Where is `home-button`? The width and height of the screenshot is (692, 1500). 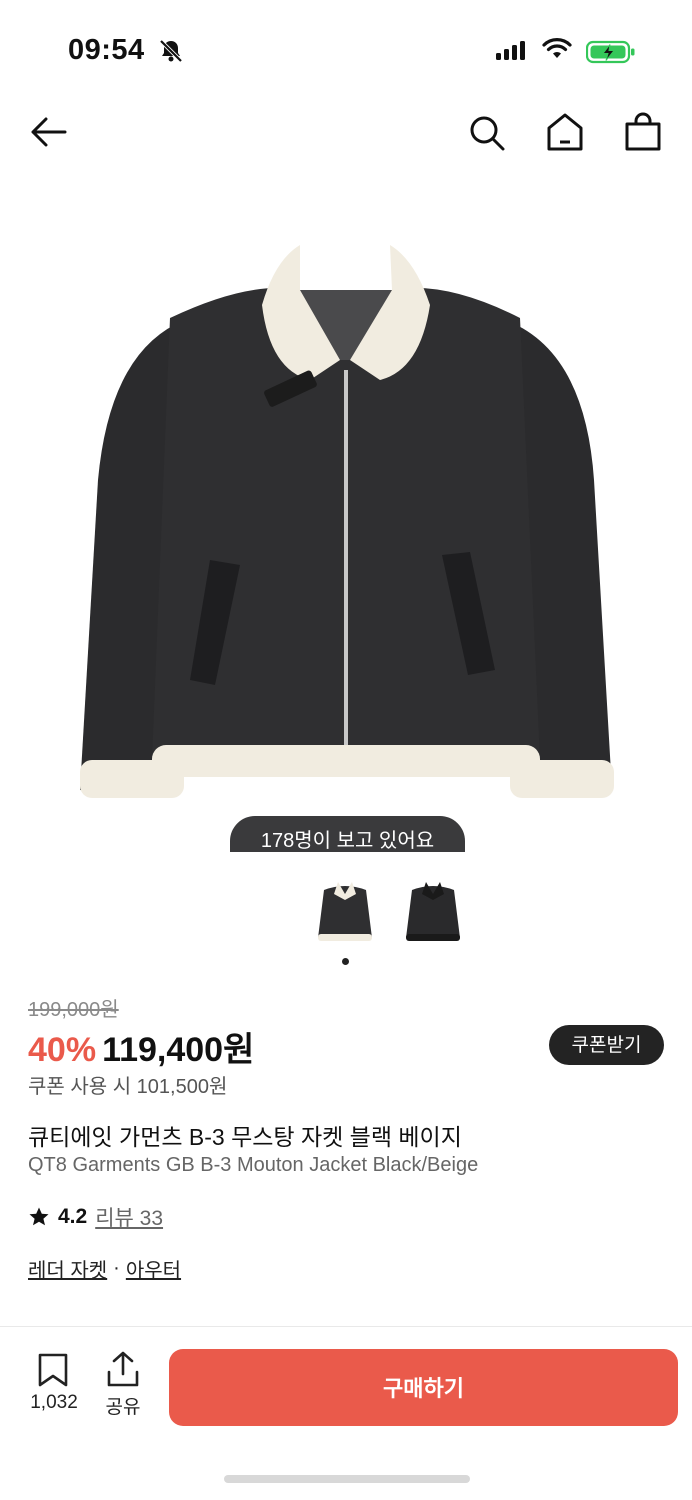
home-button is located at coordinates (565, 134).